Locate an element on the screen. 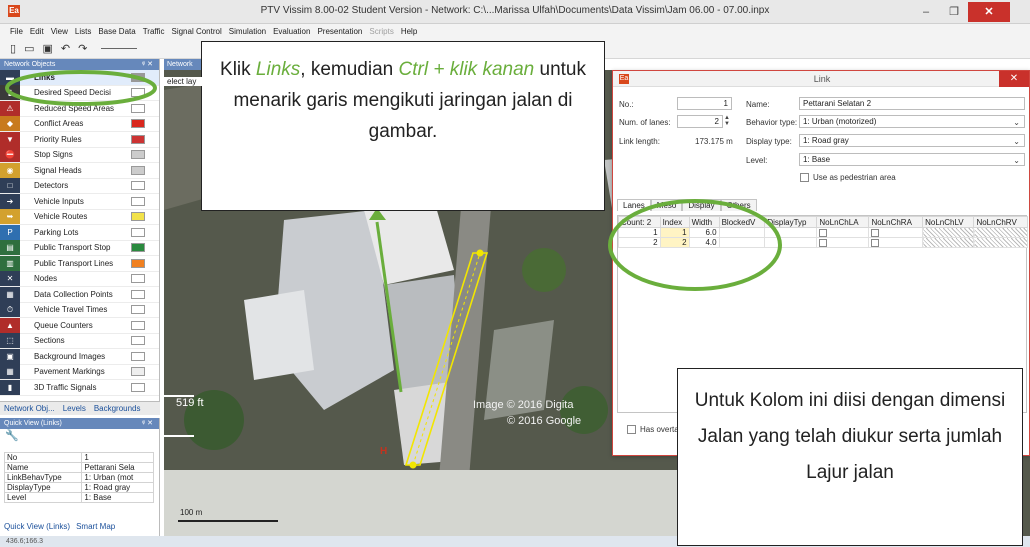 This screenshot has width=1030, height=547. select-layout-dropdown: elect lay is located at coordinates (186, 81).